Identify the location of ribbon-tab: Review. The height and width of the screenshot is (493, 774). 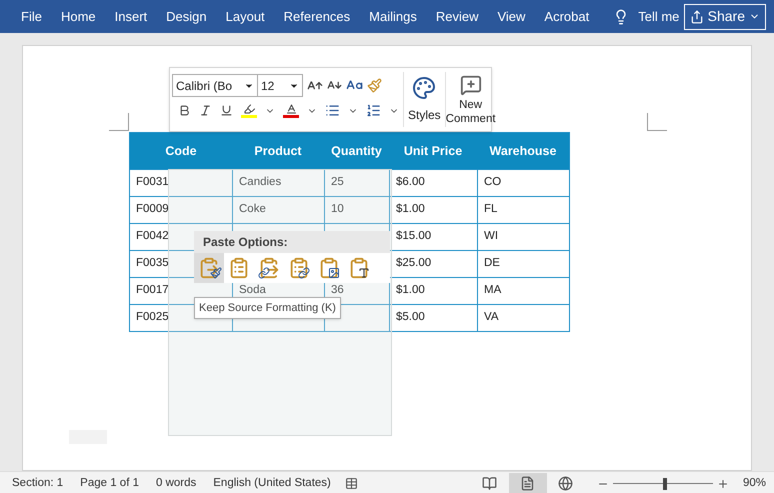
(457, 16).